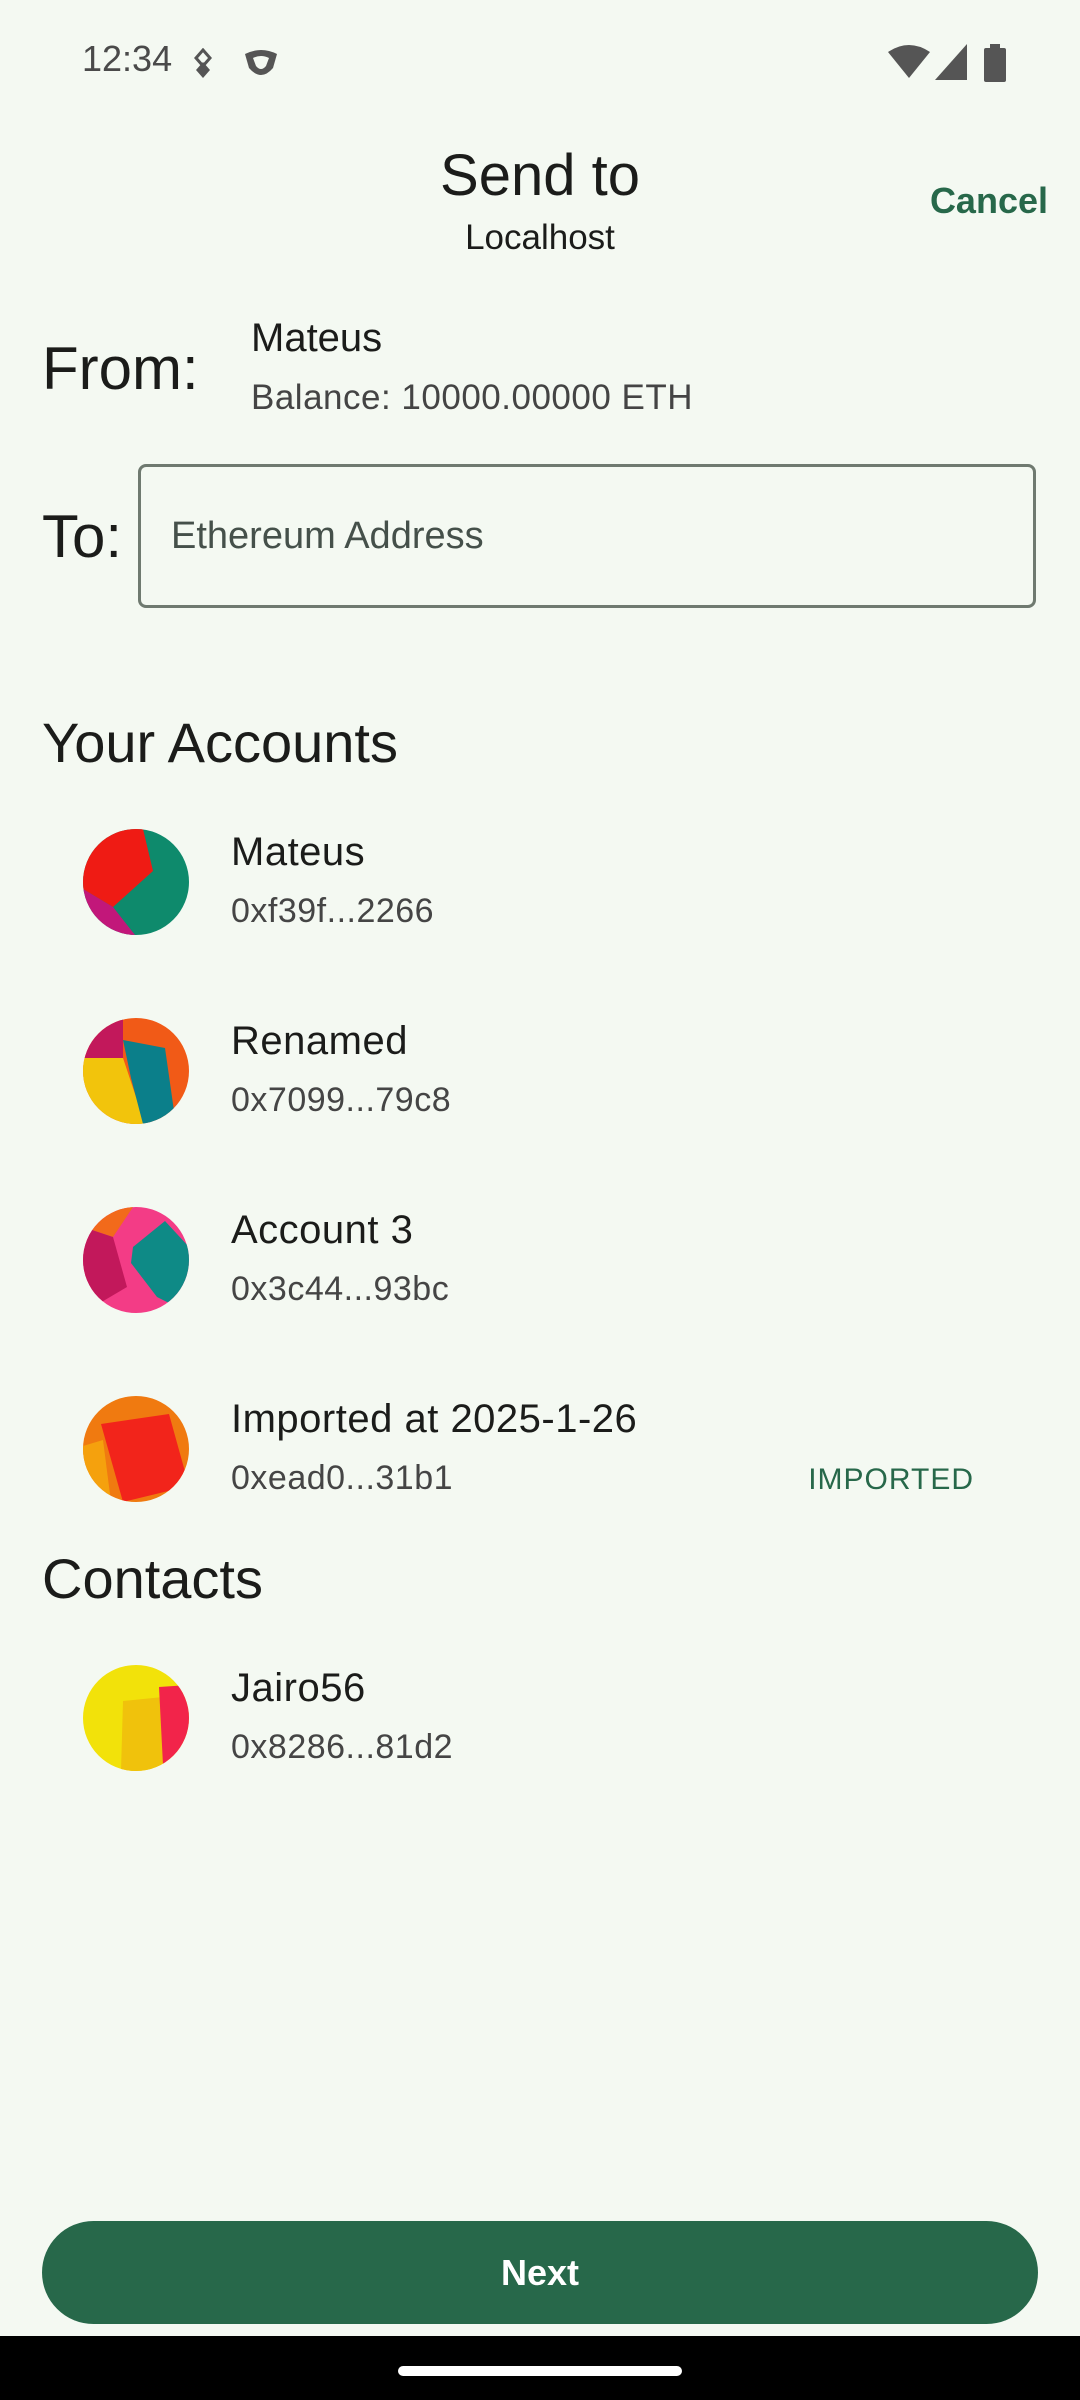 Image resolution: width=1080 pixels, height=2400 pixels. I want to click on account-name: Account 3, so click(322, 1230).